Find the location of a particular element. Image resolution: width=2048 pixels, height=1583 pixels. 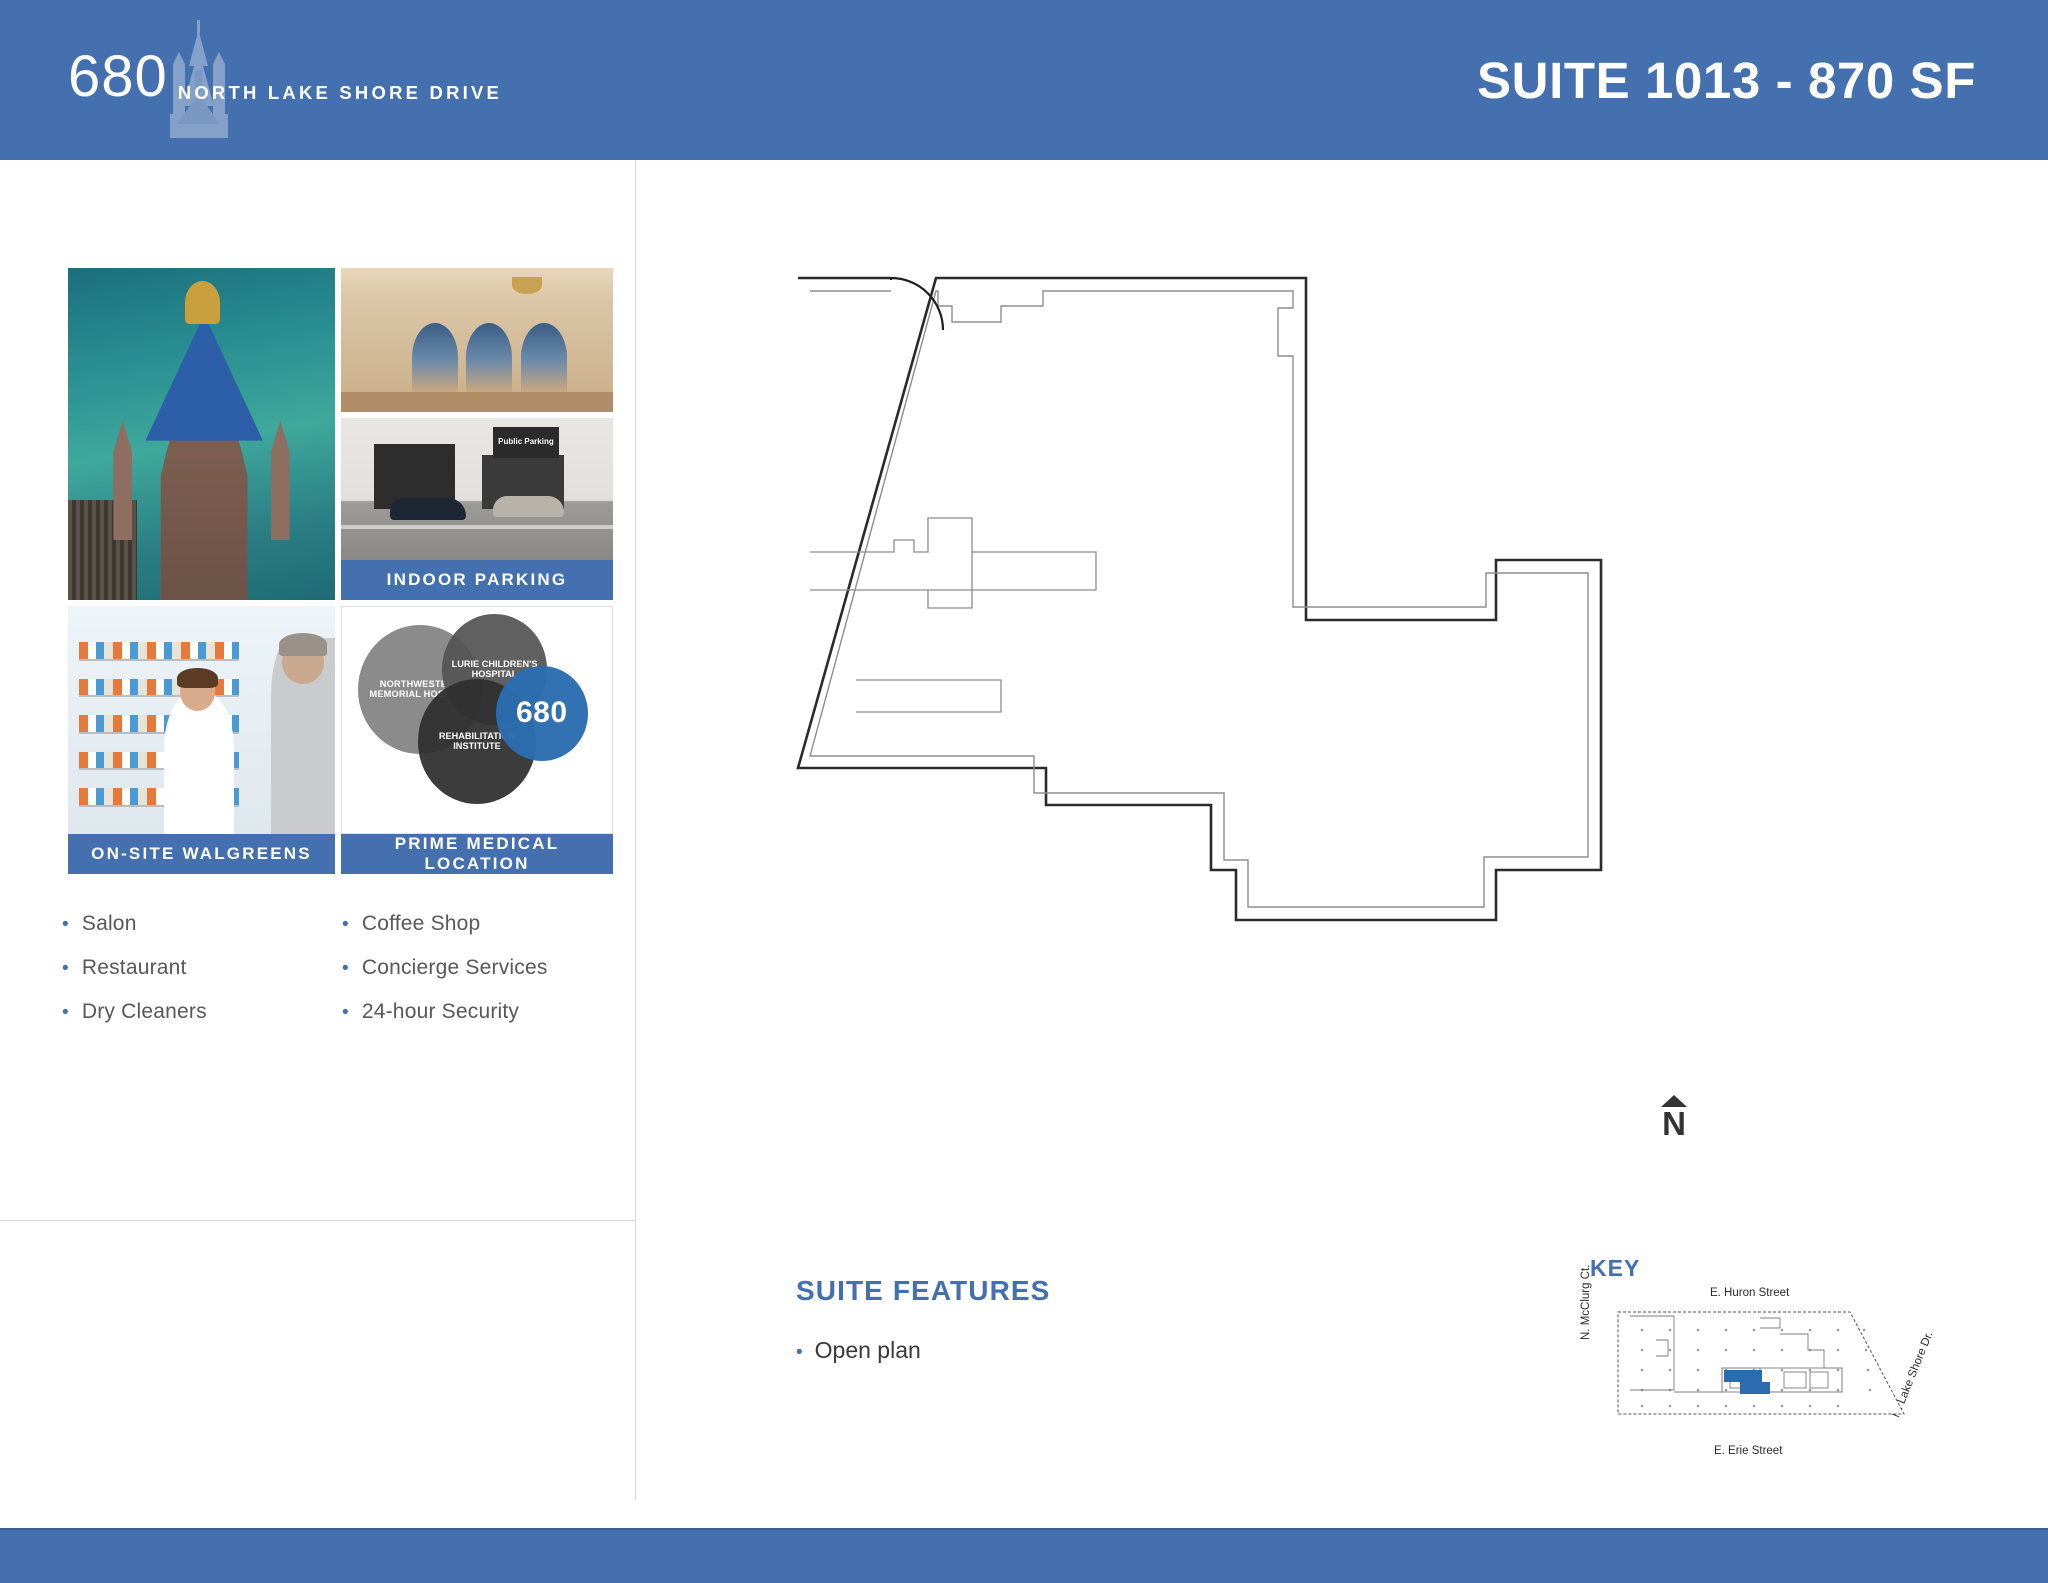

key-map-drawing is located at coordinates (1761, 1363).